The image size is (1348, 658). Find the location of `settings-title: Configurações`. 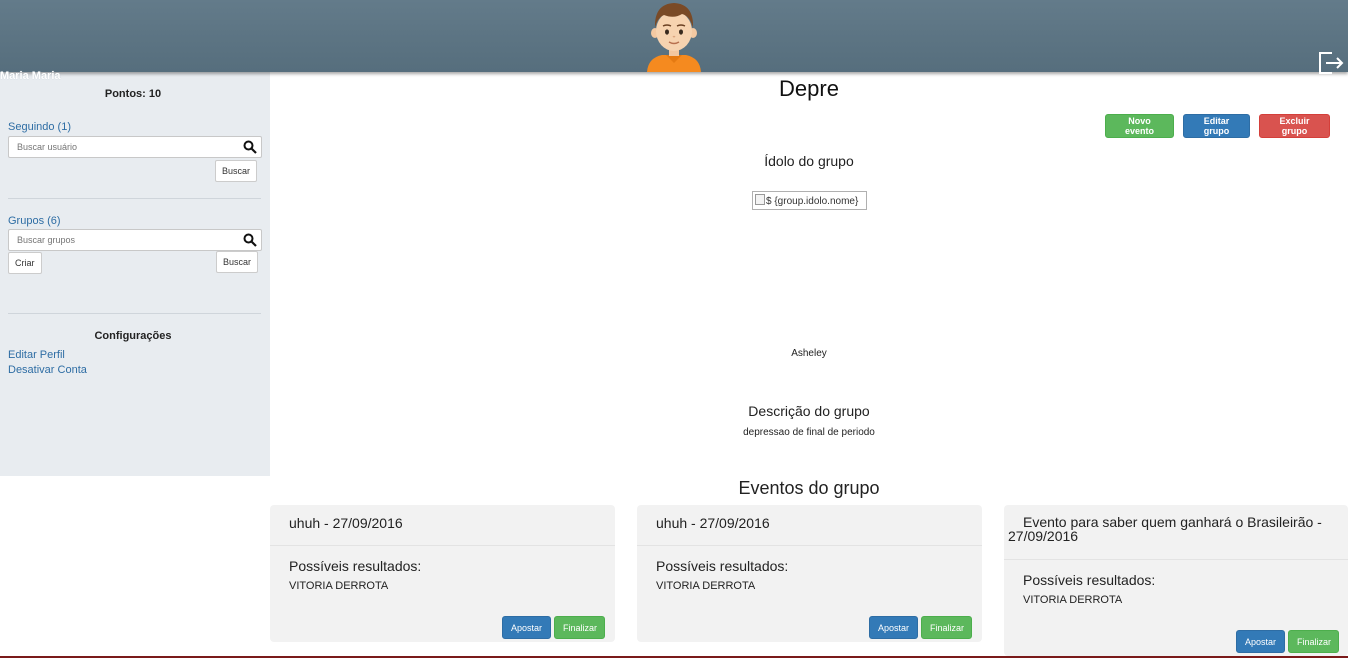

settings-title: Configurações is located at coordinates (133, 336).